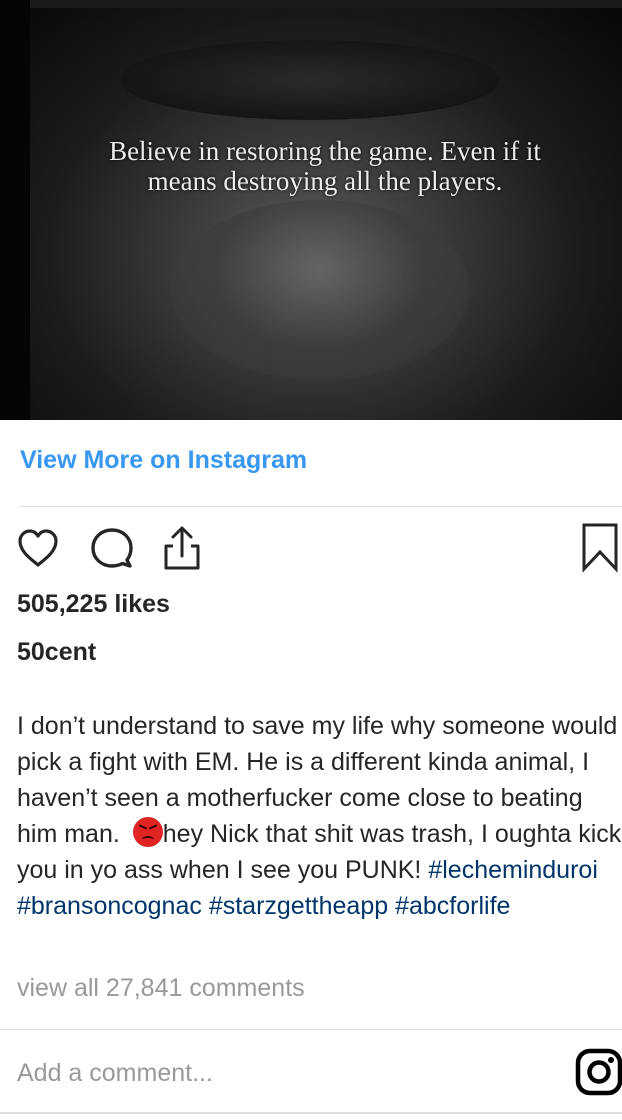 The image size is (622, 1120). What do you see at coordinates (15, 210) in the screenshot?
I see `image-left-shadow` at bounding box center [15, 210].